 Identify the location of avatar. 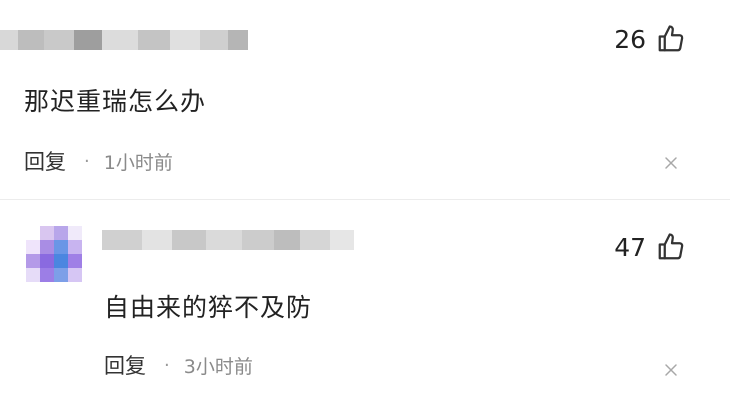
(54, 254).